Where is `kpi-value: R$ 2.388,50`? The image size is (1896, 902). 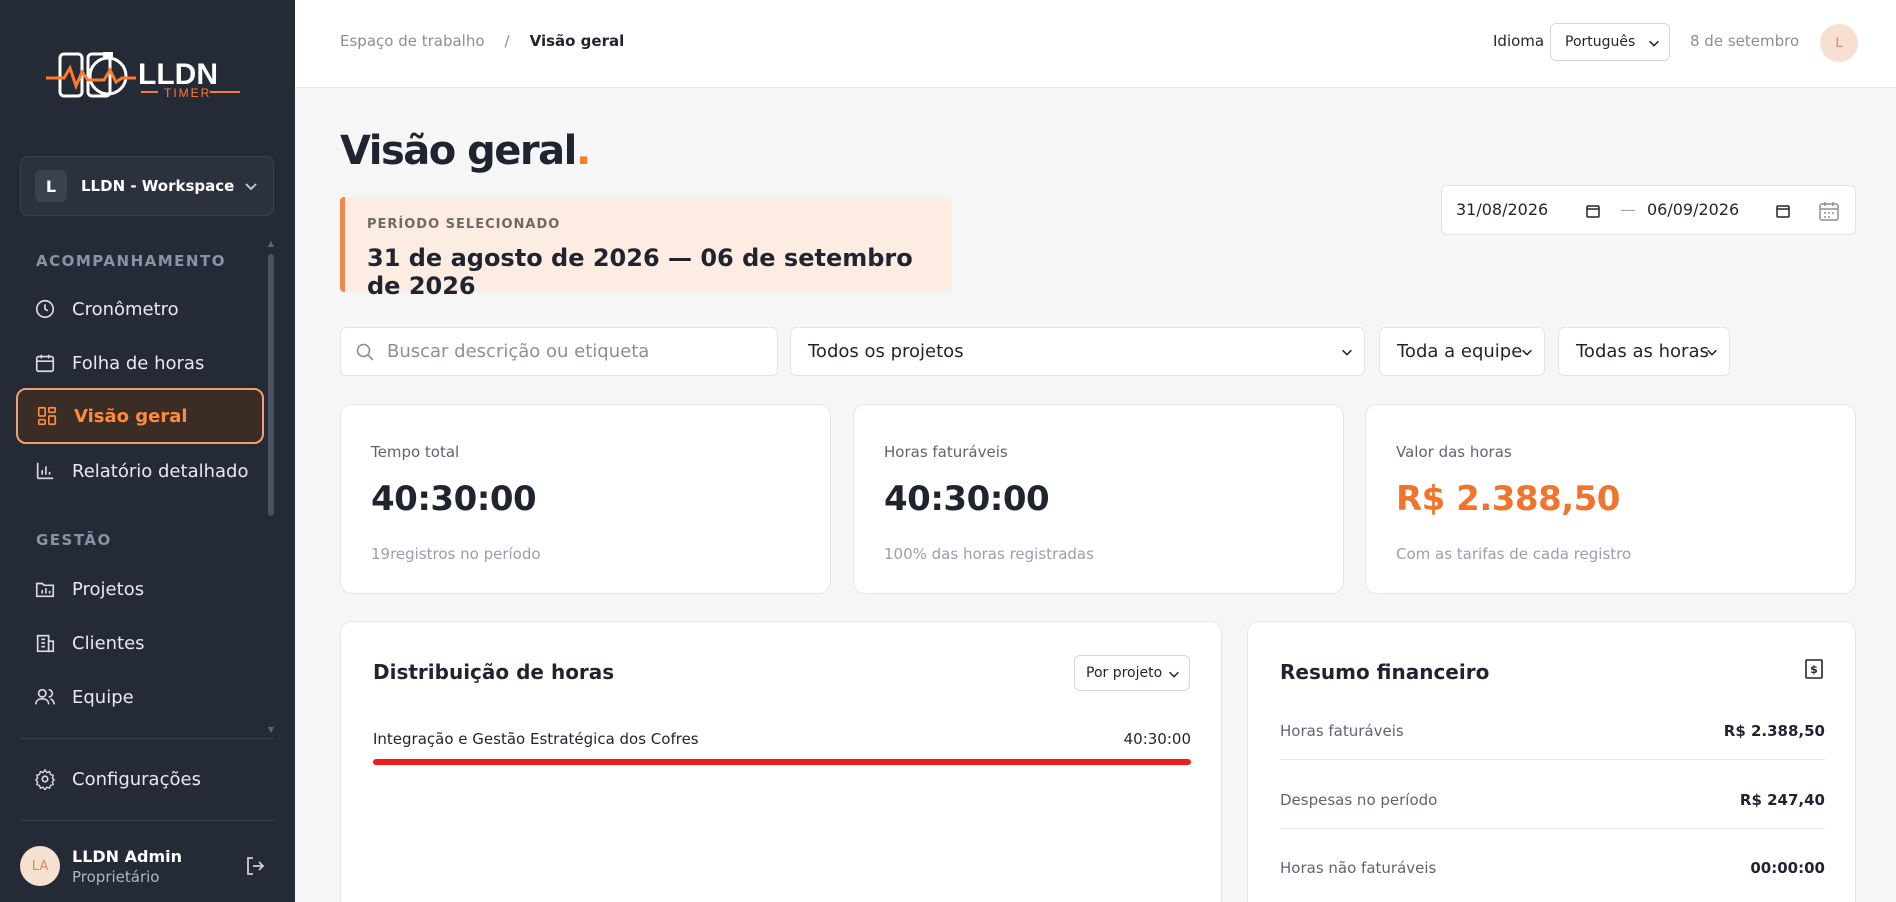
kpi-value: R$ 2.388,50 is located at coordinates (1508, 499).